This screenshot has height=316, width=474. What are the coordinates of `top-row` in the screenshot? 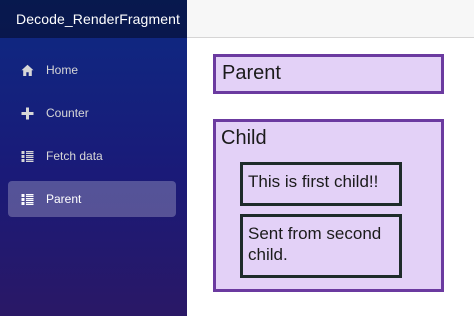 It's located at (330, 19).